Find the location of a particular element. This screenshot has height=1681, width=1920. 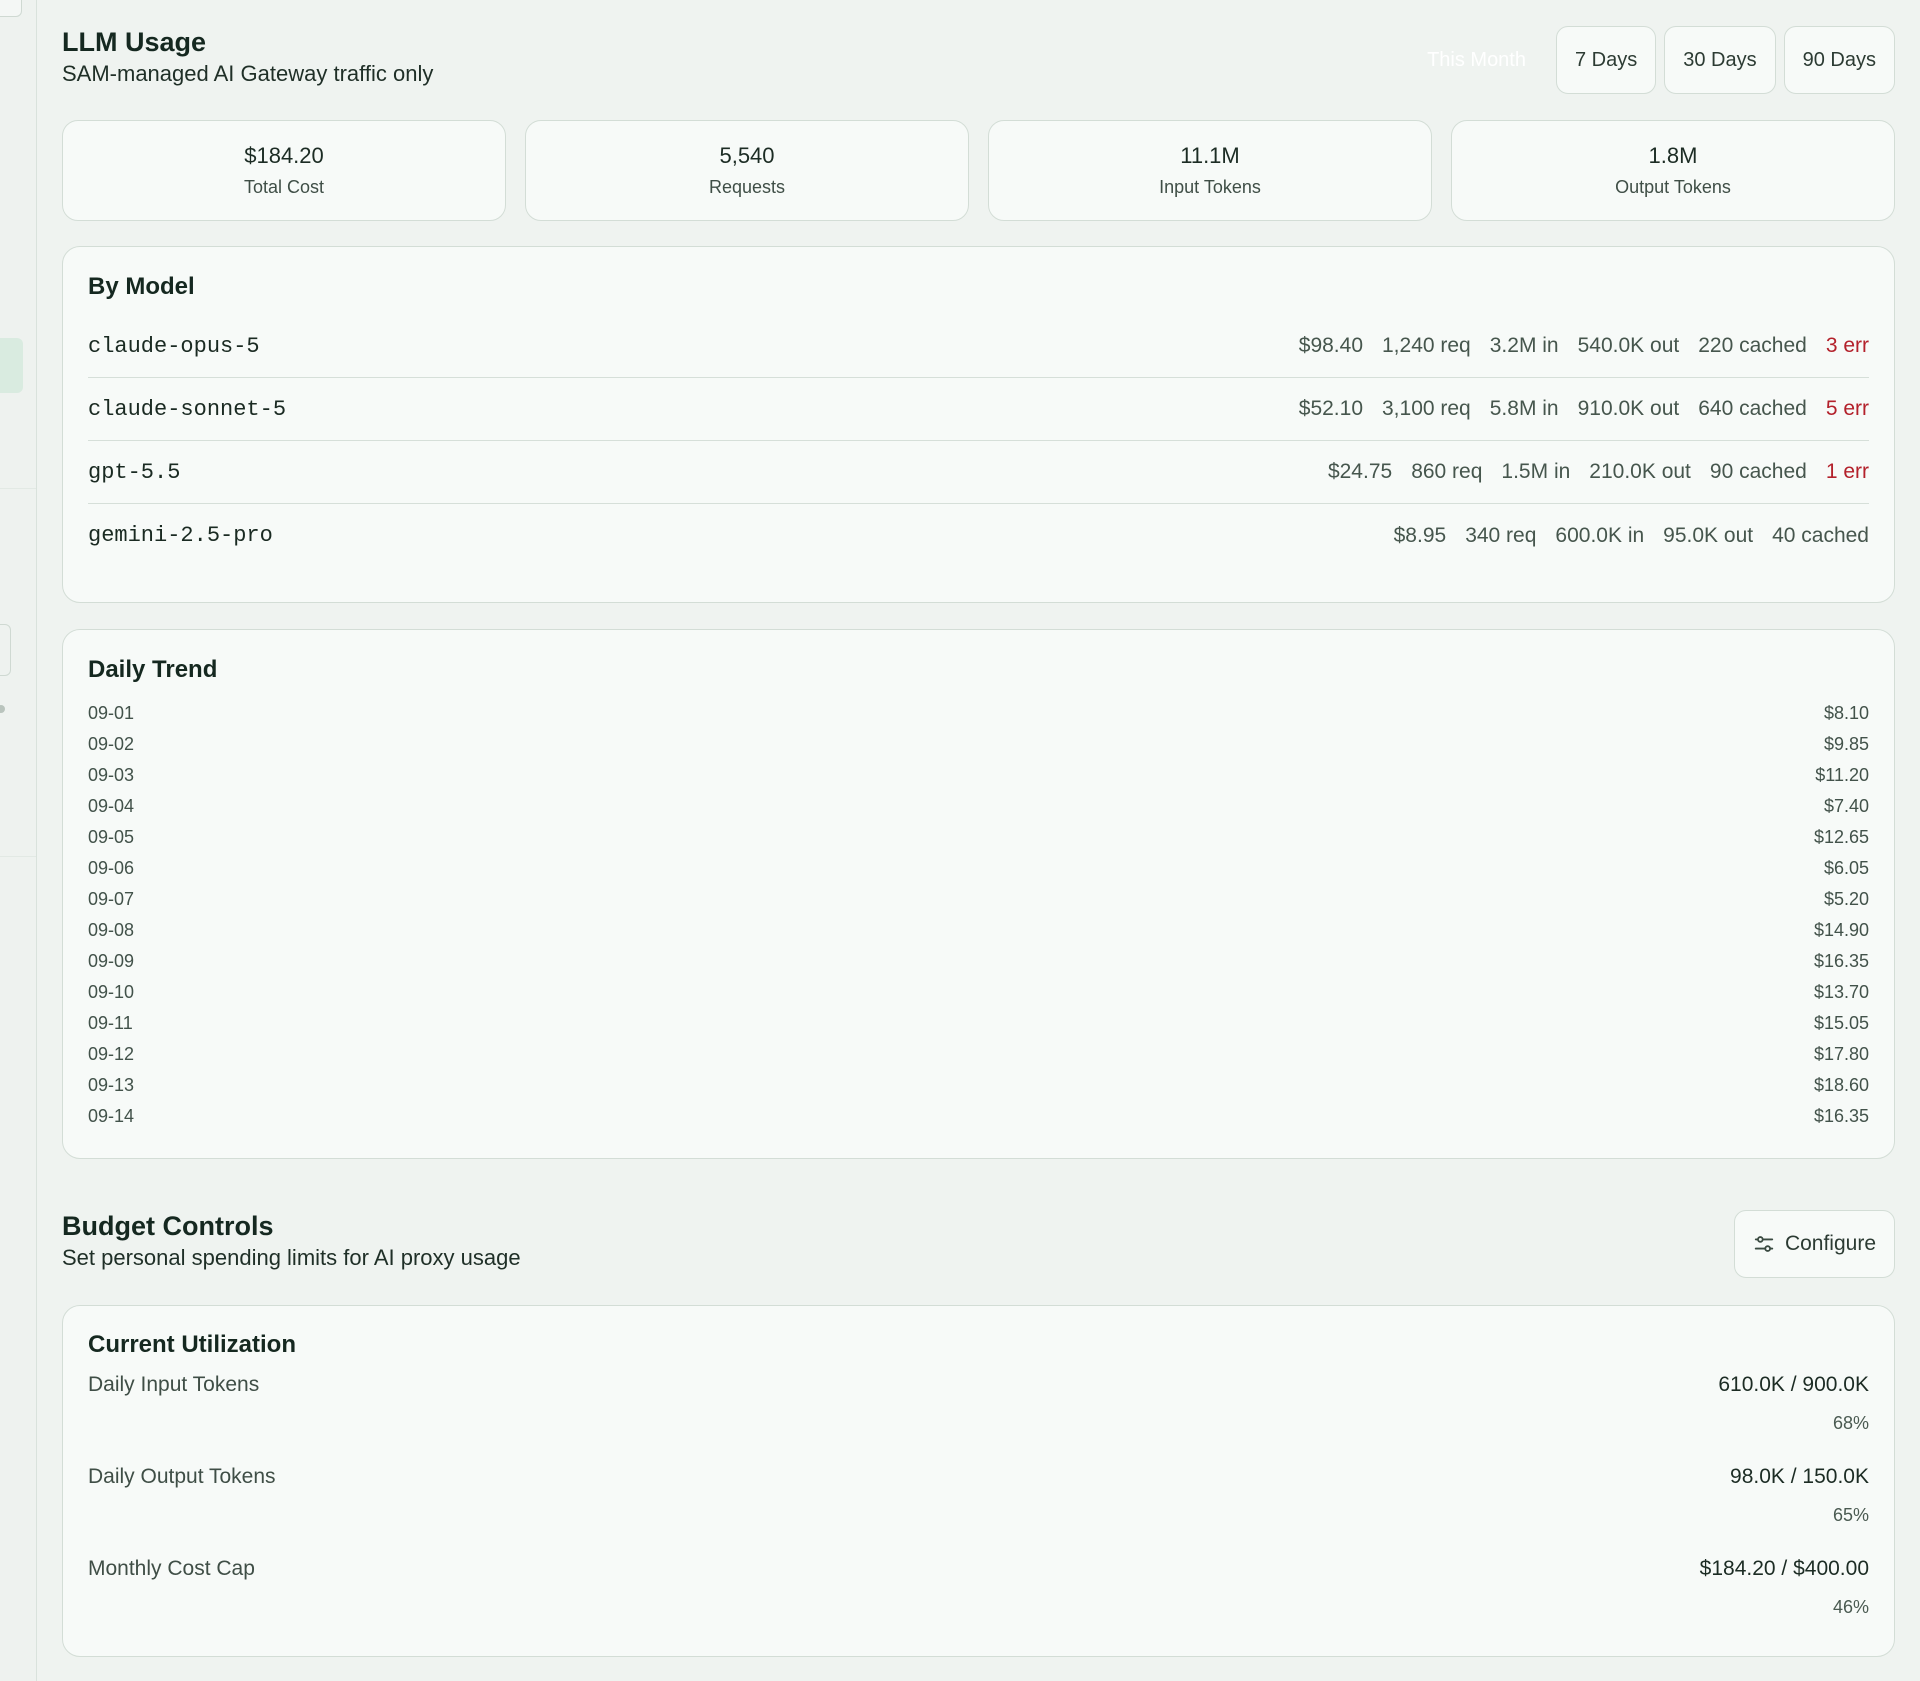

stat-card-total-cost: $184.20 Total Cost is located at coordinates (284, 170).